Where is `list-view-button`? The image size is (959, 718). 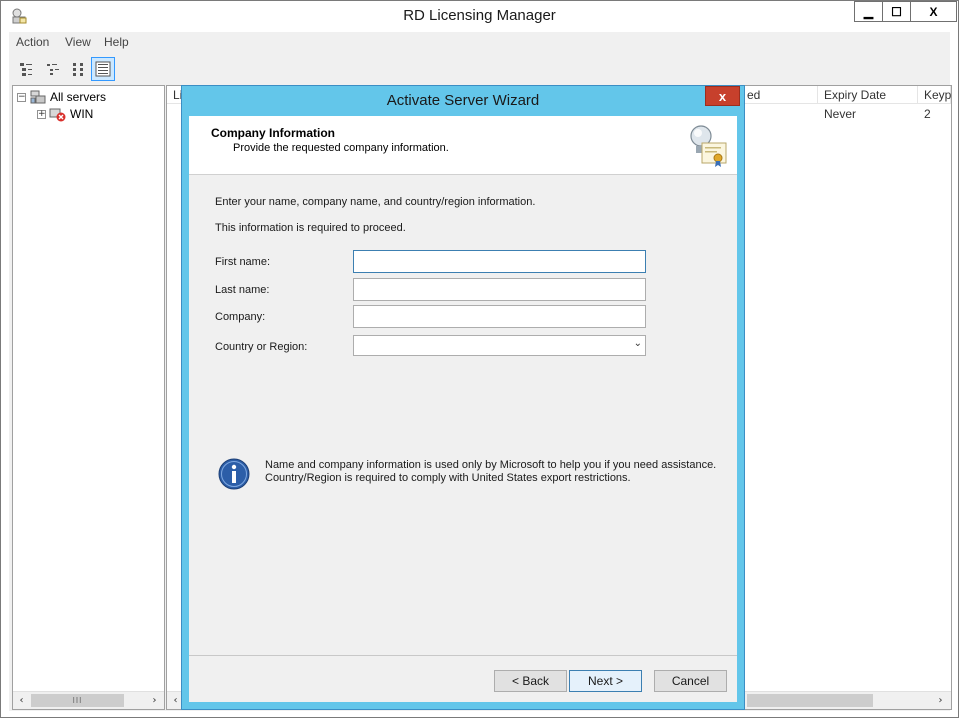
list-view-button is located at coordinates (79, 69).